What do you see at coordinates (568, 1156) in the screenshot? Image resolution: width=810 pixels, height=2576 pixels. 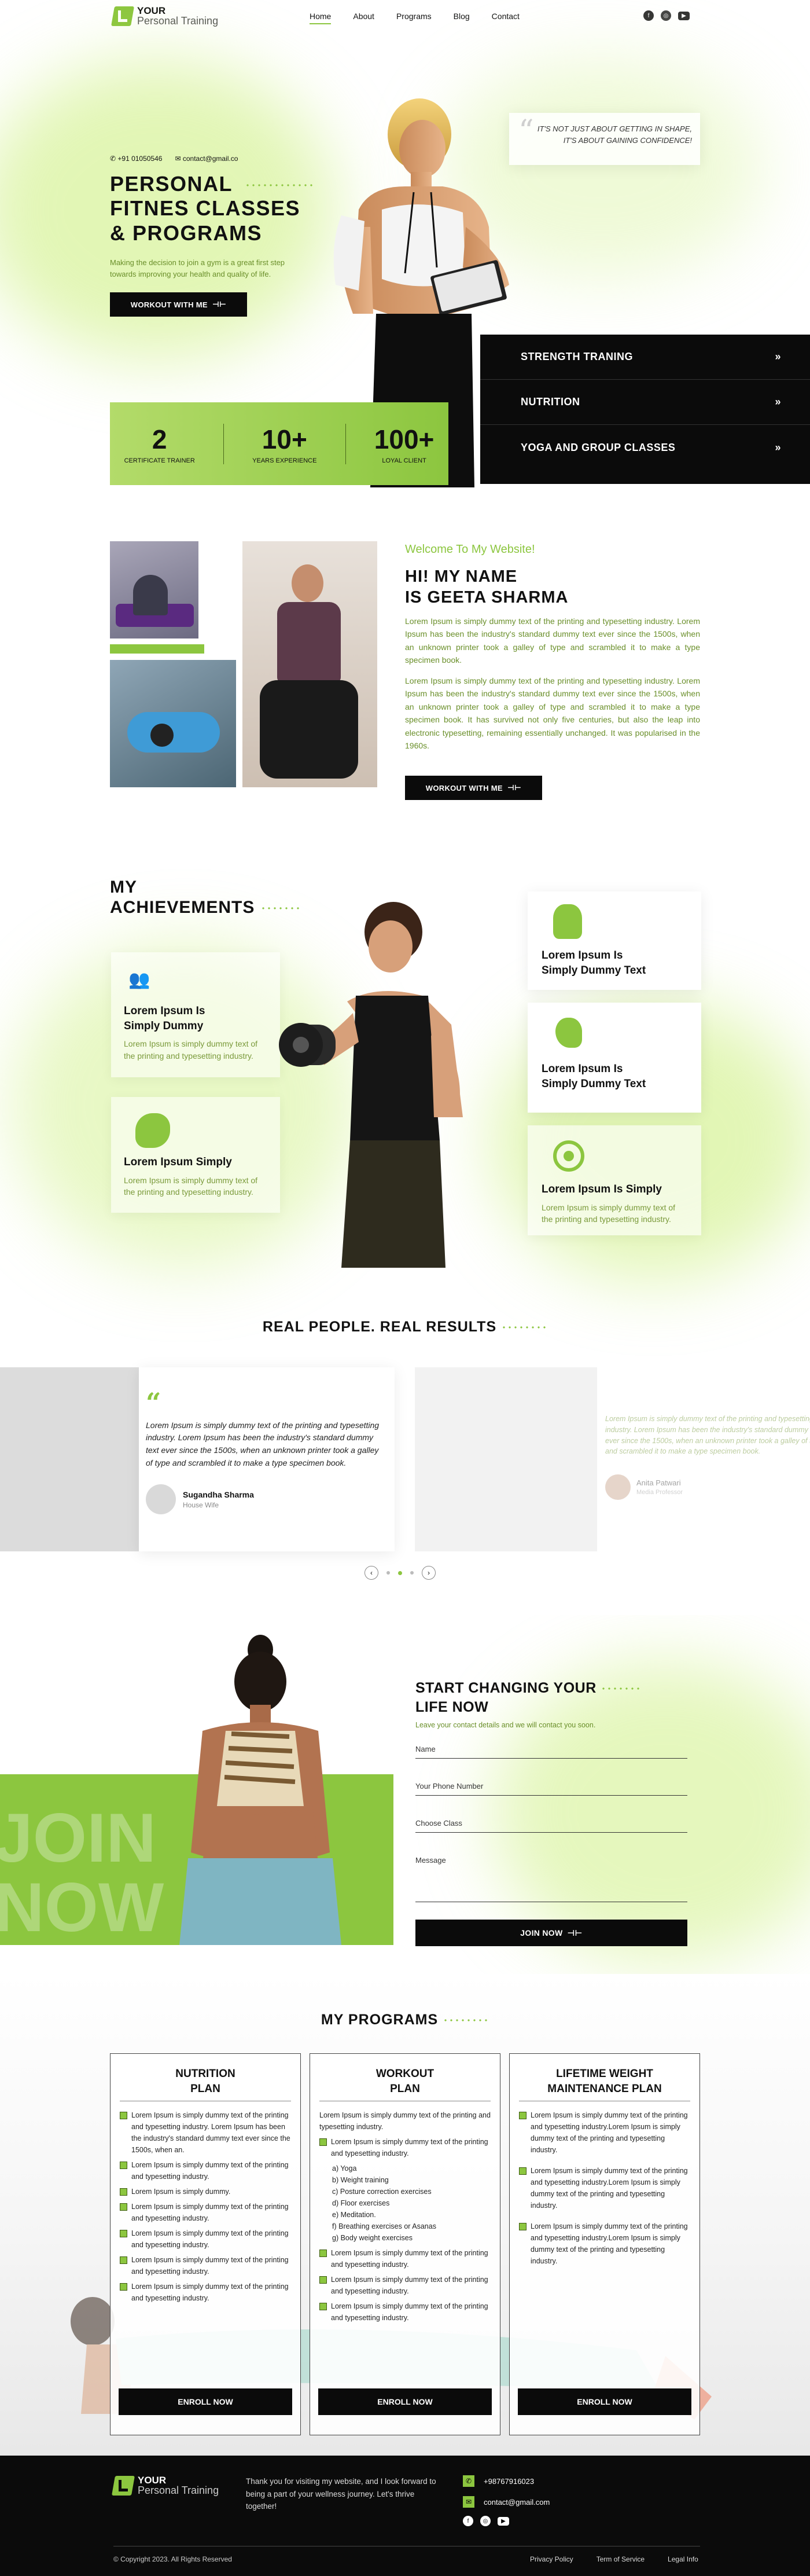 I see `target-icon` at bounding box center [568, 1156].